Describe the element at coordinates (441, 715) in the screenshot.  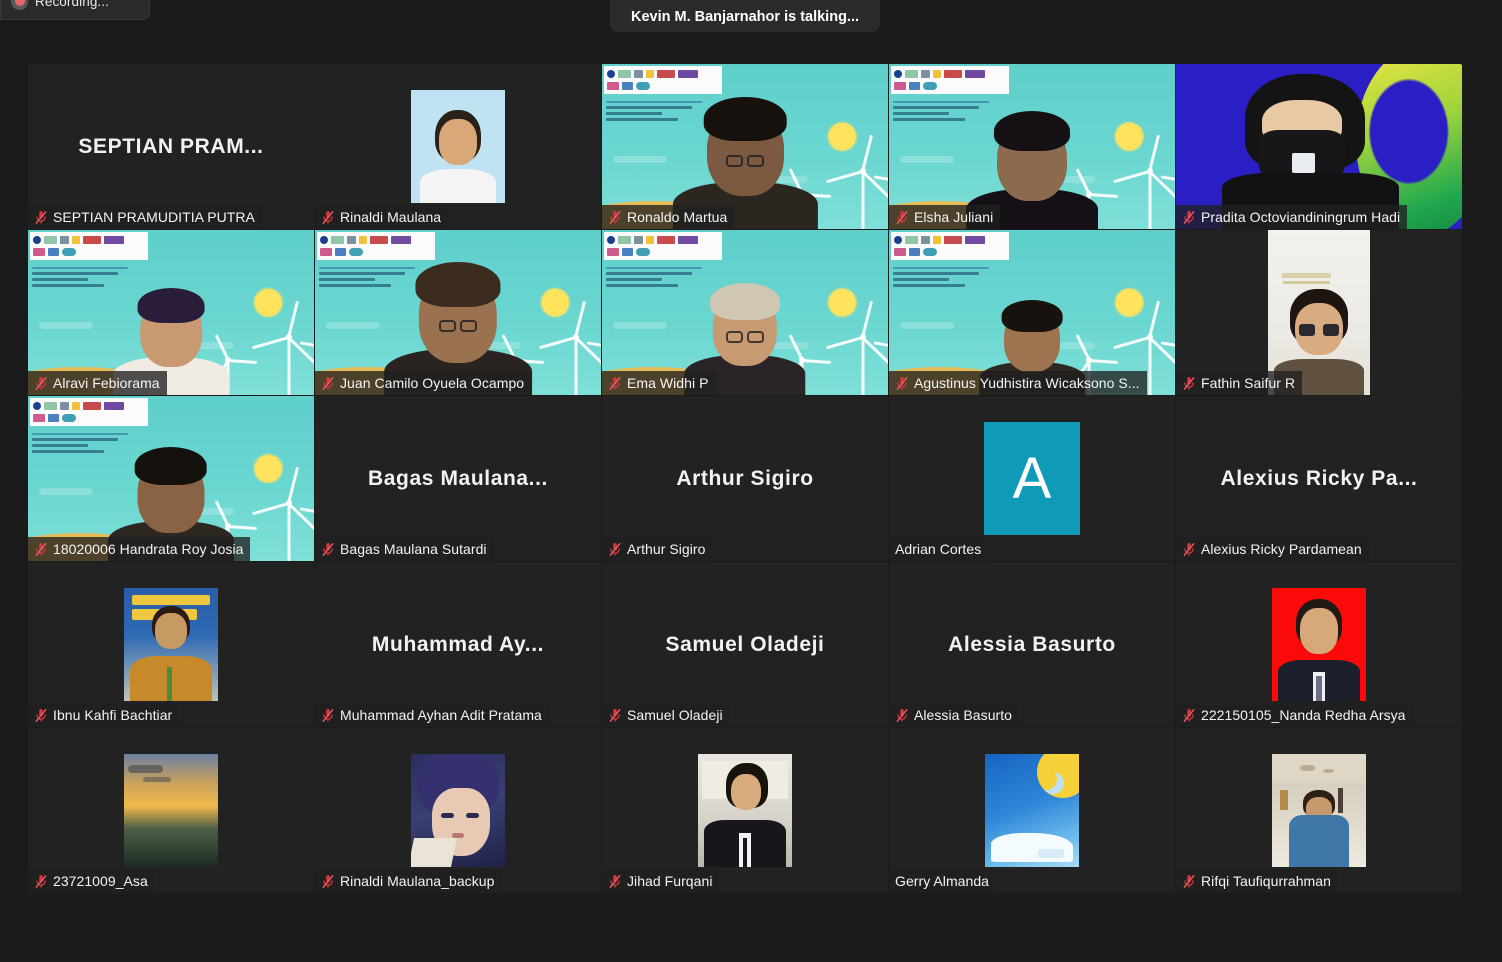
I see `participant-name-label: Muhammad Ayhan Adit Pratama` at that location.